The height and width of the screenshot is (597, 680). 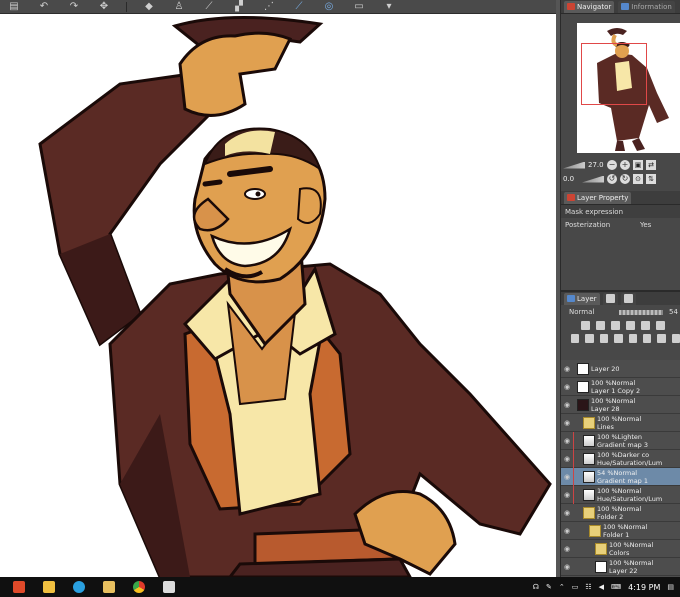 What do you see at coordinates (620, 477) in the screenshot?
I see `layer-row: ◉ 54 %Normal Gradient map 1` at bounding box center [620, 477].